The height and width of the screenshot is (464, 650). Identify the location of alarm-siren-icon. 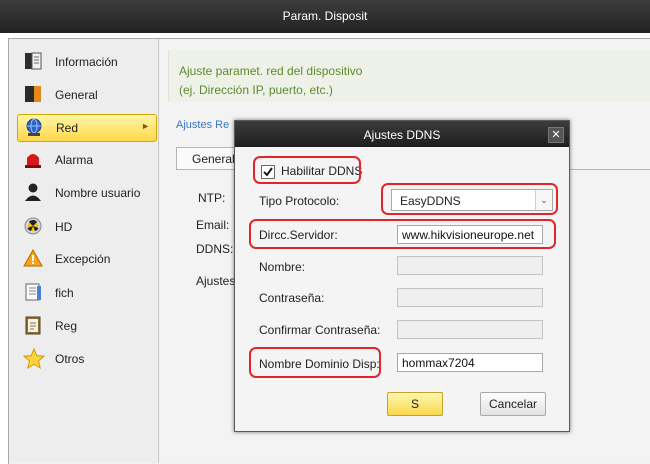
(33, 159).